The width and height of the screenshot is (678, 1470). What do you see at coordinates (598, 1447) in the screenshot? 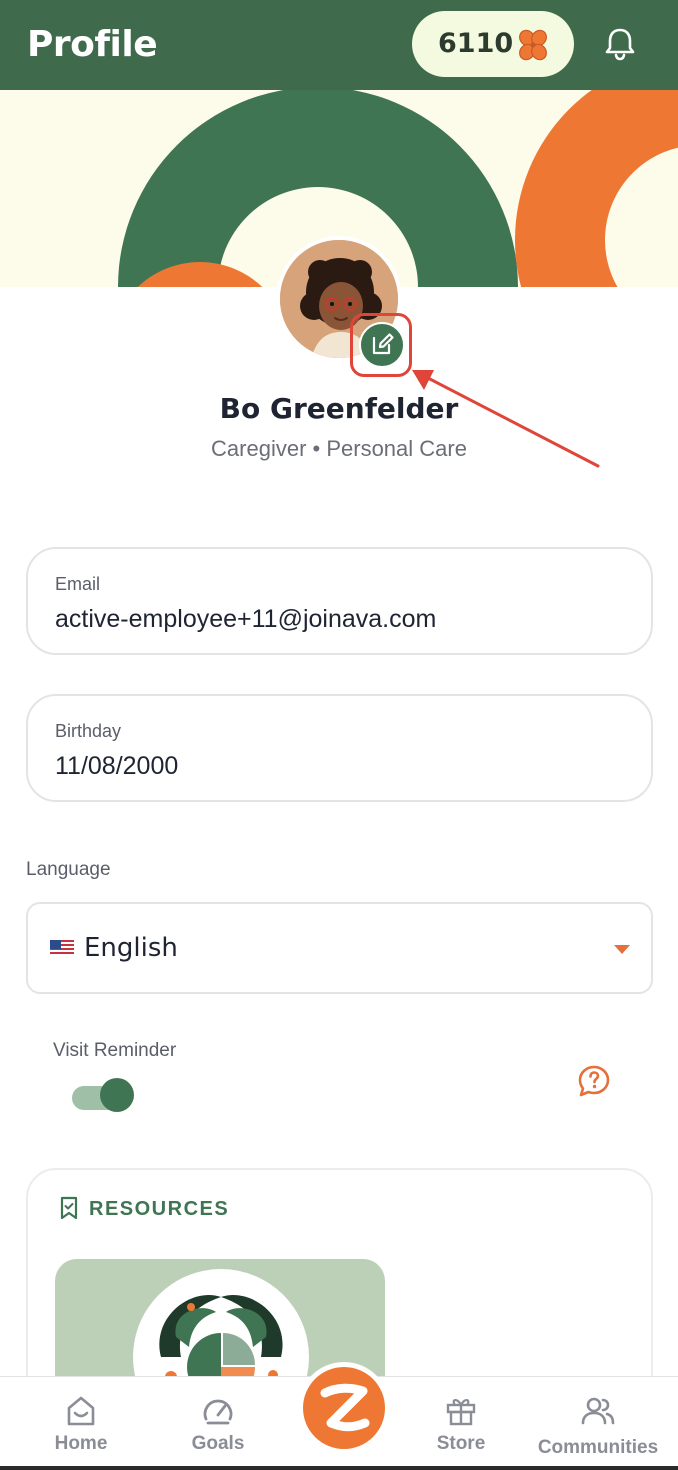
I see `nav-communities-label: Communities` at bounding box center [598, 1447].